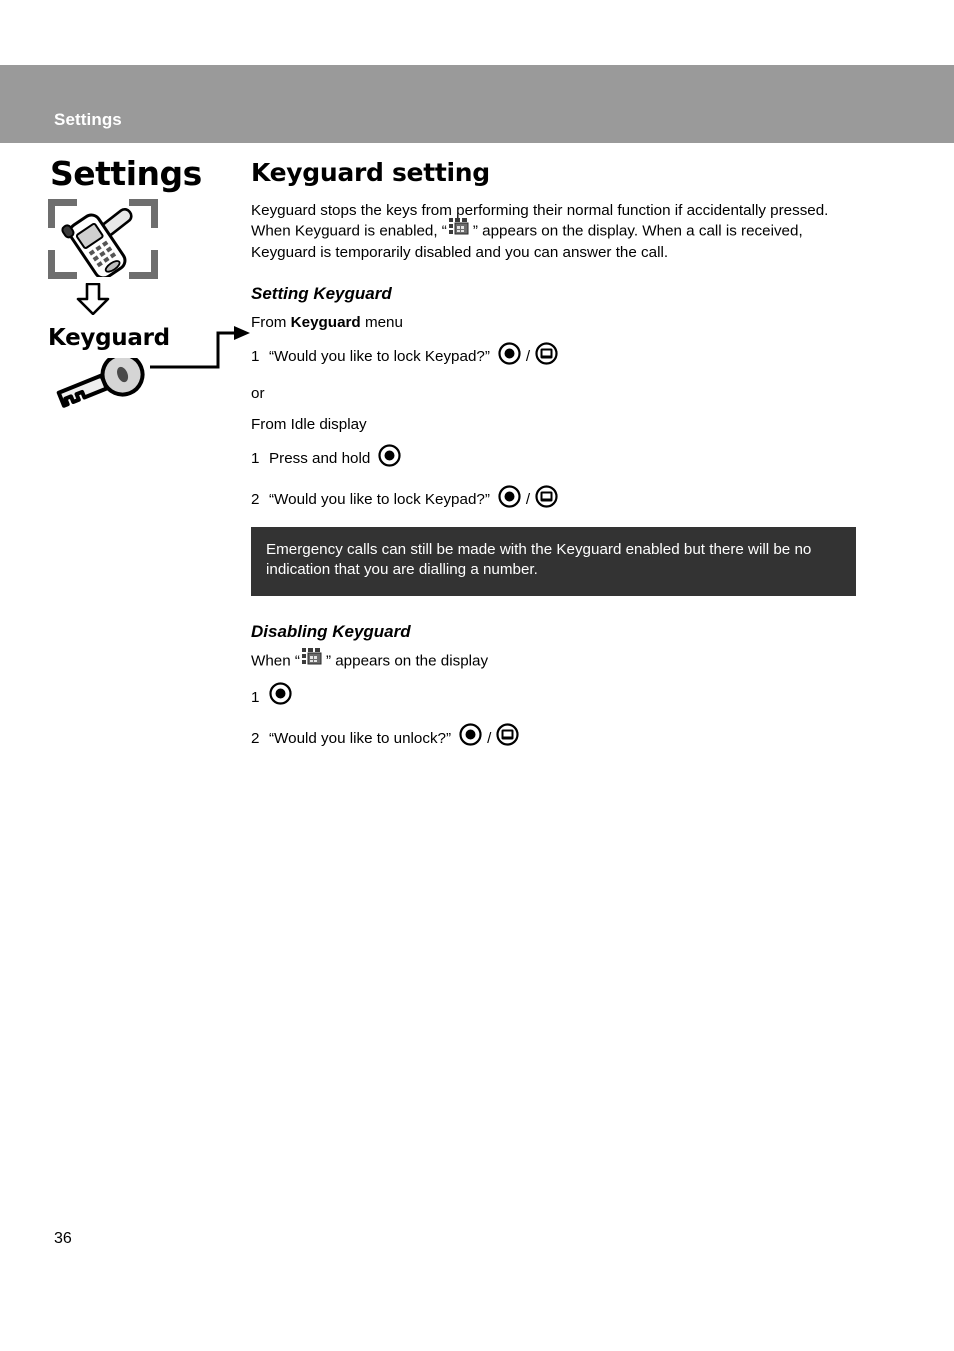 The height and width of the screenshot is (1351, 954). I want to click on setting-step-idle-2: 2 “Would you like to lock Keypad?” /, so click(556, 499).